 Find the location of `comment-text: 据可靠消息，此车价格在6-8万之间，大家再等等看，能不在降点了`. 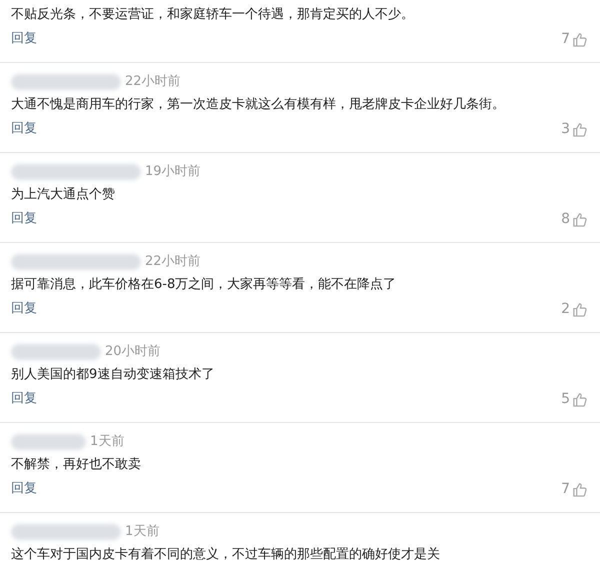

comment-text: 据可靠消息，此车价格在6-8万之间，大家再等等看，能不在降点了 is located at coordinates (204, 285).